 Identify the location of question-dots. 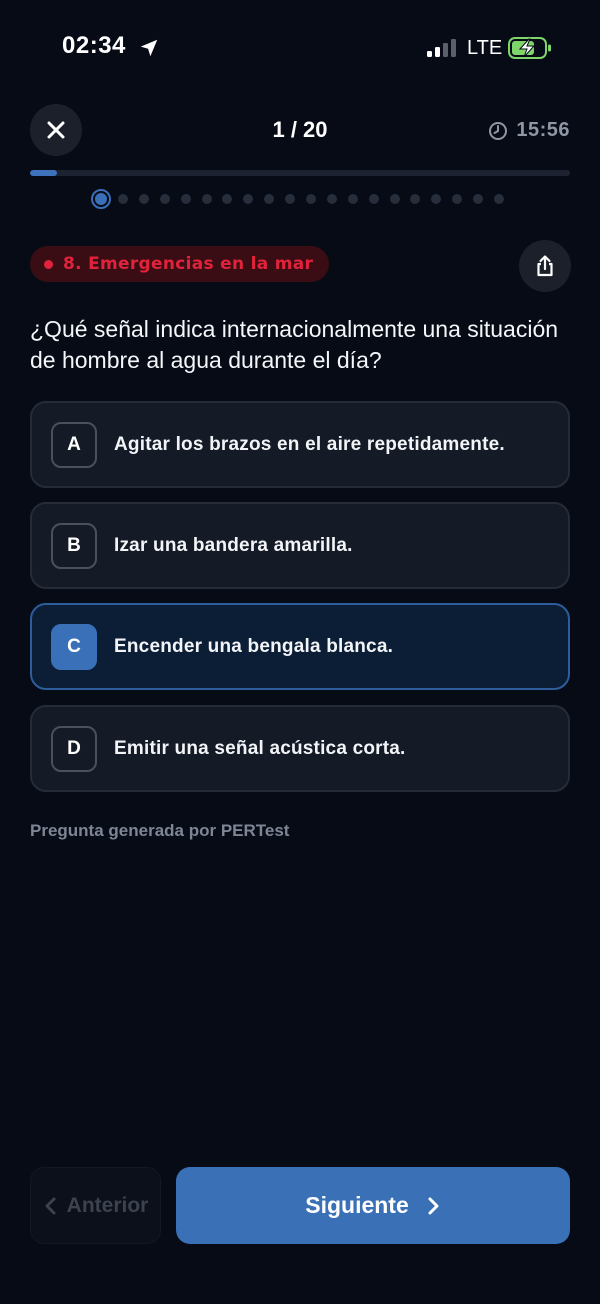
(303, 199).